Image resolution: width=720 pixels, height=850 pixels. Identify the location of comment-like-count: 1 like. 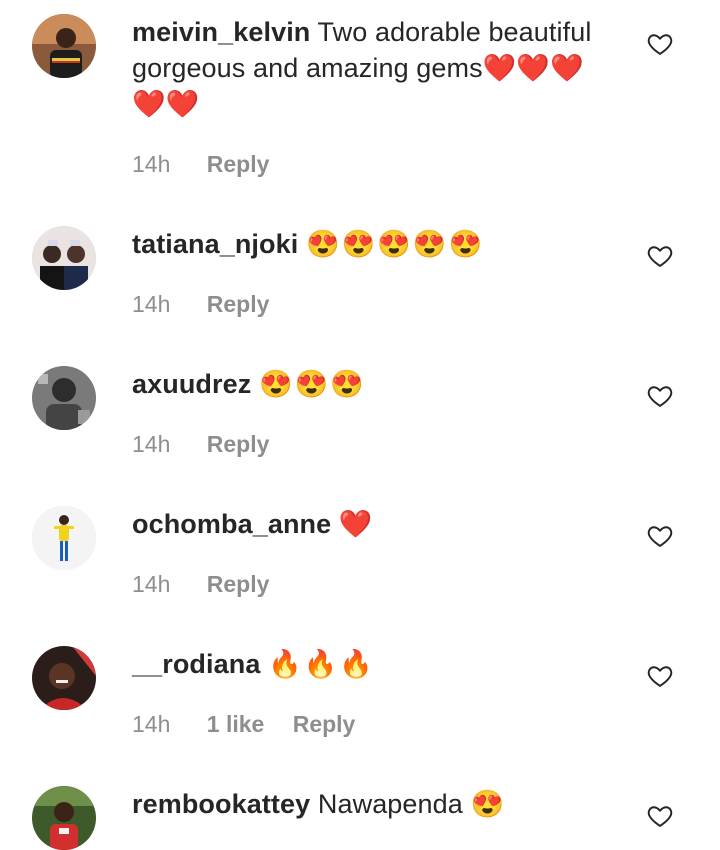
(236, 724).